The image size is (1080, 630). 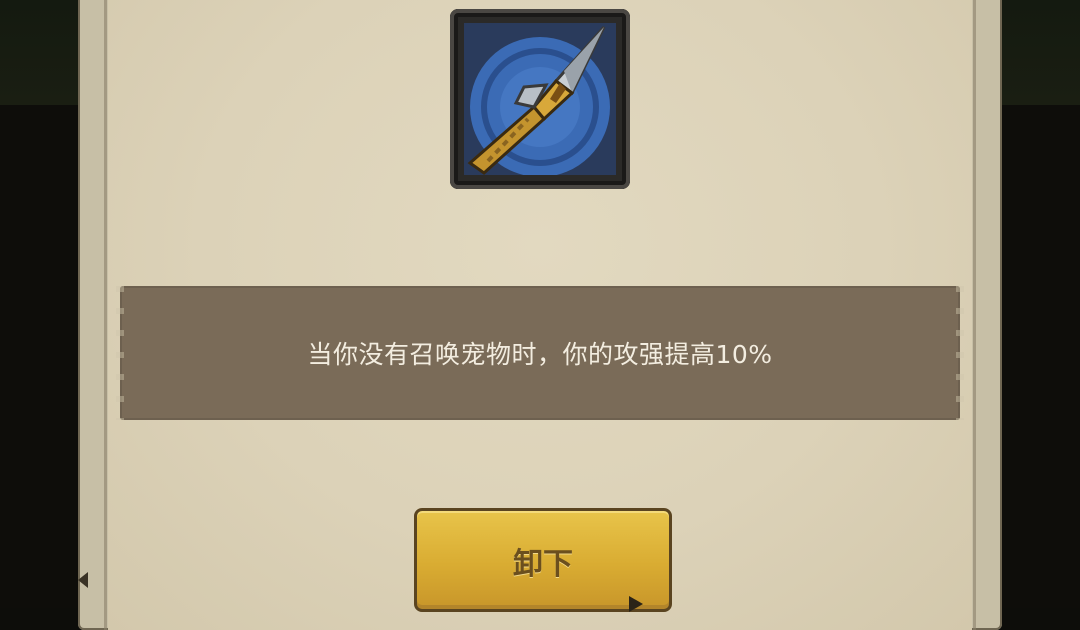 I want to click on unequip-button-label: 卸下, so click(x=543, y=564).